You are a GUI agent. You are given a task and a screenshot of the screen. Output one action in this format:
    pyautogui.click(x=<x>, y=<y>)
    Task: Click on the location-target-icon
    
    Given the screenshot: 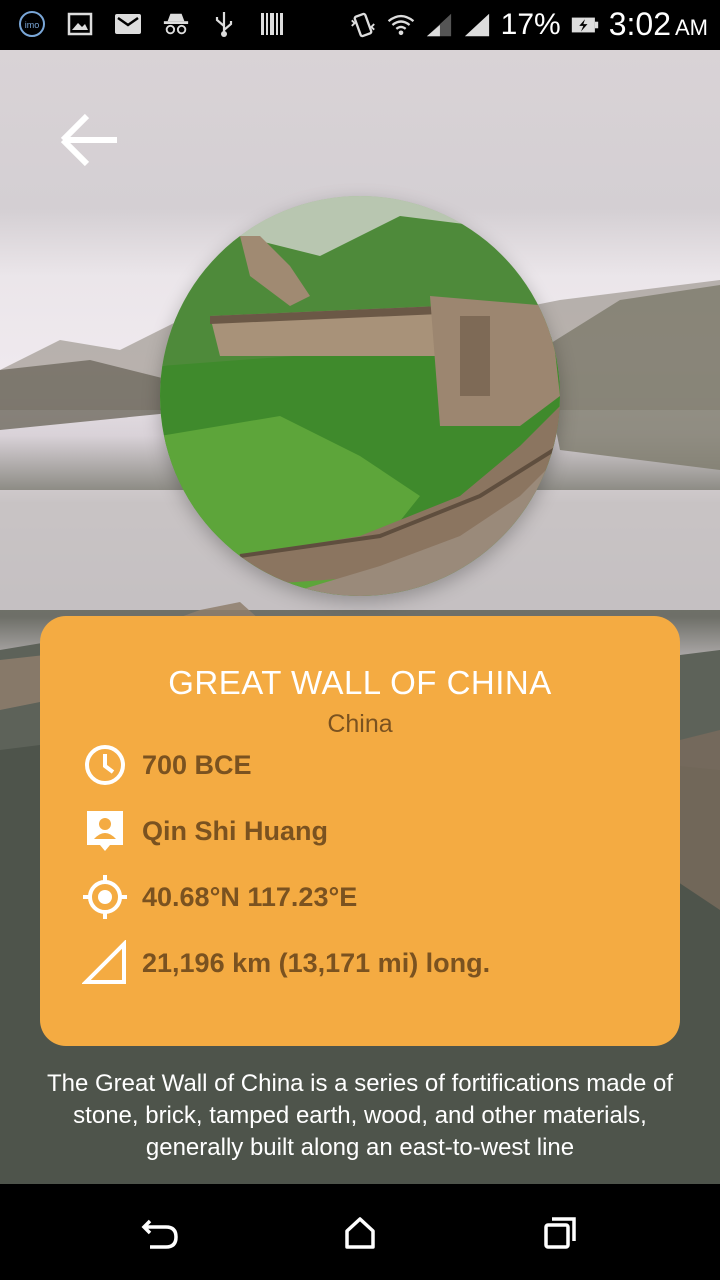 What is the action you would take?
    pyautogui.click(x=105, y=897)
    